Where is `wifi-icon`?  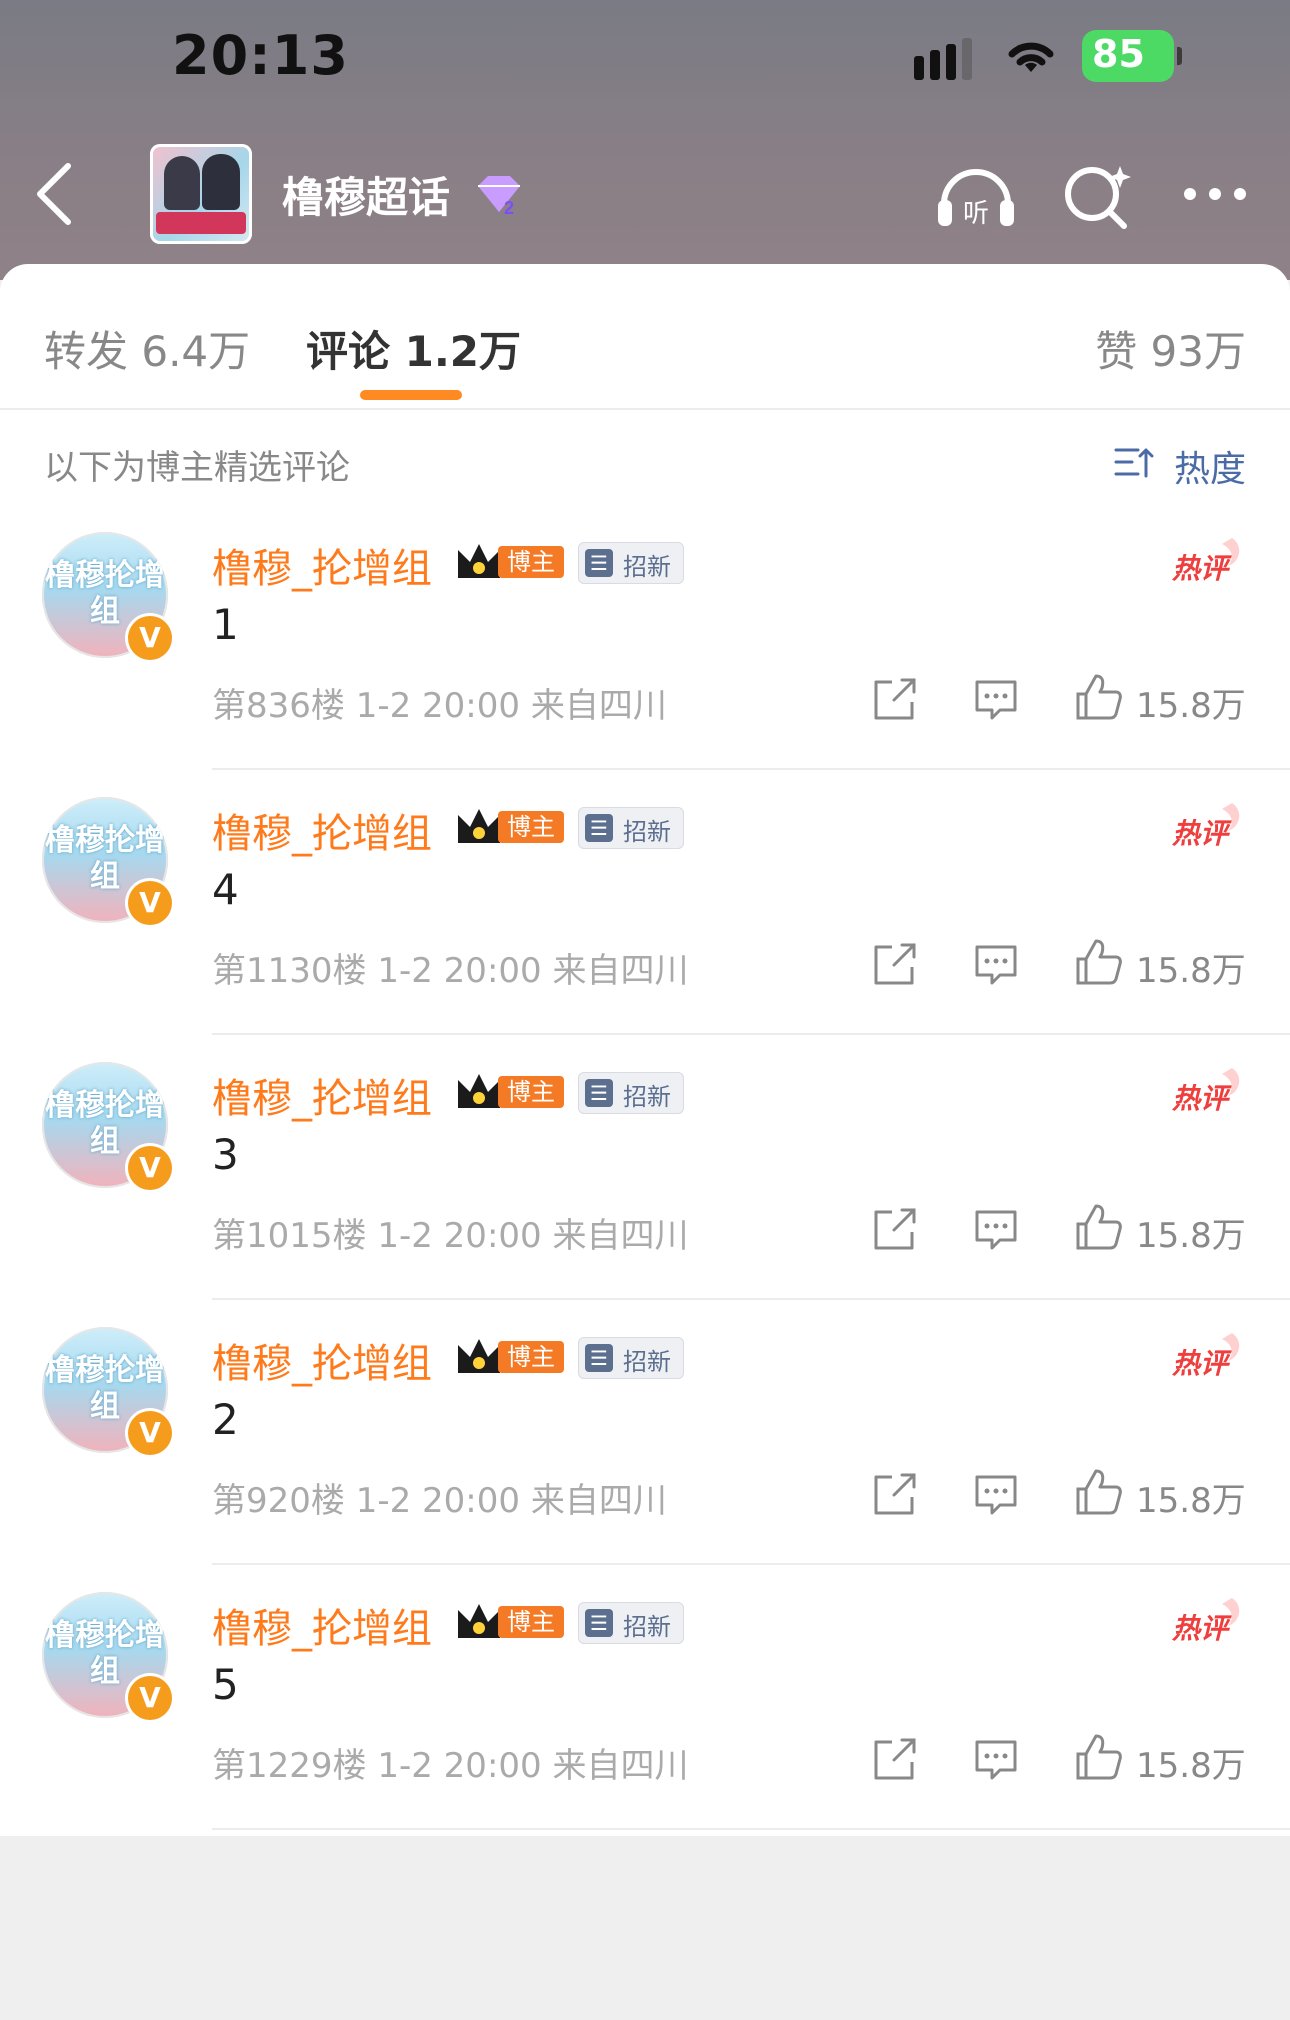 wifi-icon is located at coordinates (1031, 57).